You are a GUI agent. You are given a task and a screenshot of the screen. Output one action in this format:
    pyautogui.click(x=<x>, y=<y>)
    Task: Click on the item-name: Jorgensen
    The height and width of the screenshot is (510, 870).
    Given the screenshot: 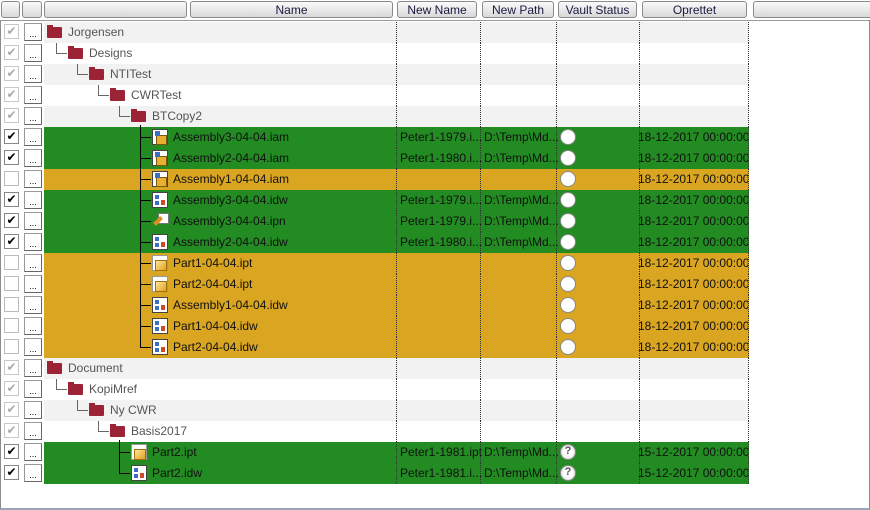 What is the action you would take?
    pyautogui.click(x=96, y=32)
    